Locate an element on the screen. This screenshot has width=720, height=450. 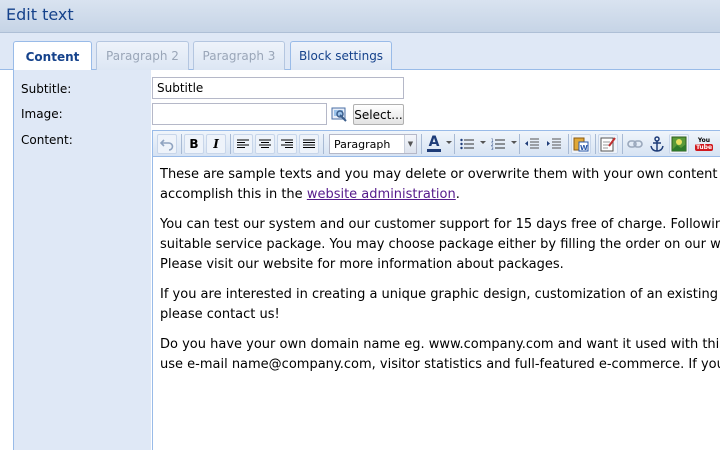
editor-toolbar: B I Paragraph ▼ A 1 2 3 W You Tube is located at coordinates (436, 144).